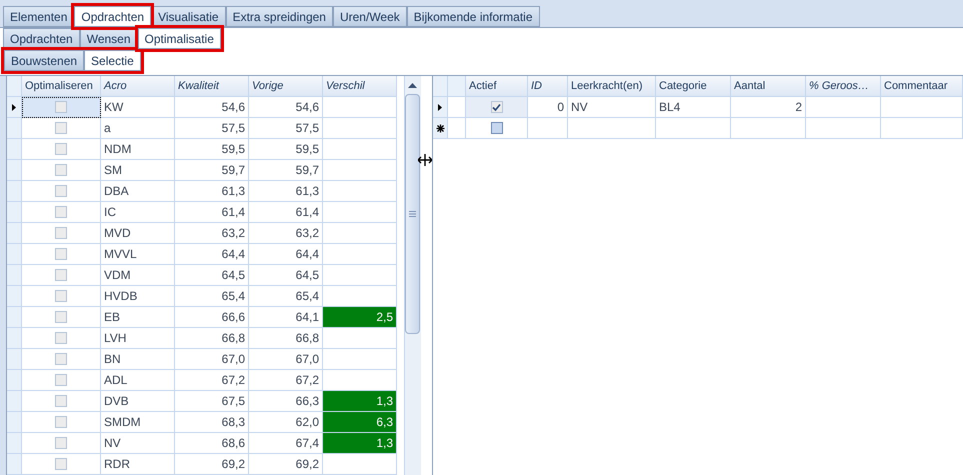  What do you see at coordinates (286, 170) in the screenshot?
I see `table-cell: 59,7` at bounding box center [286, 170].